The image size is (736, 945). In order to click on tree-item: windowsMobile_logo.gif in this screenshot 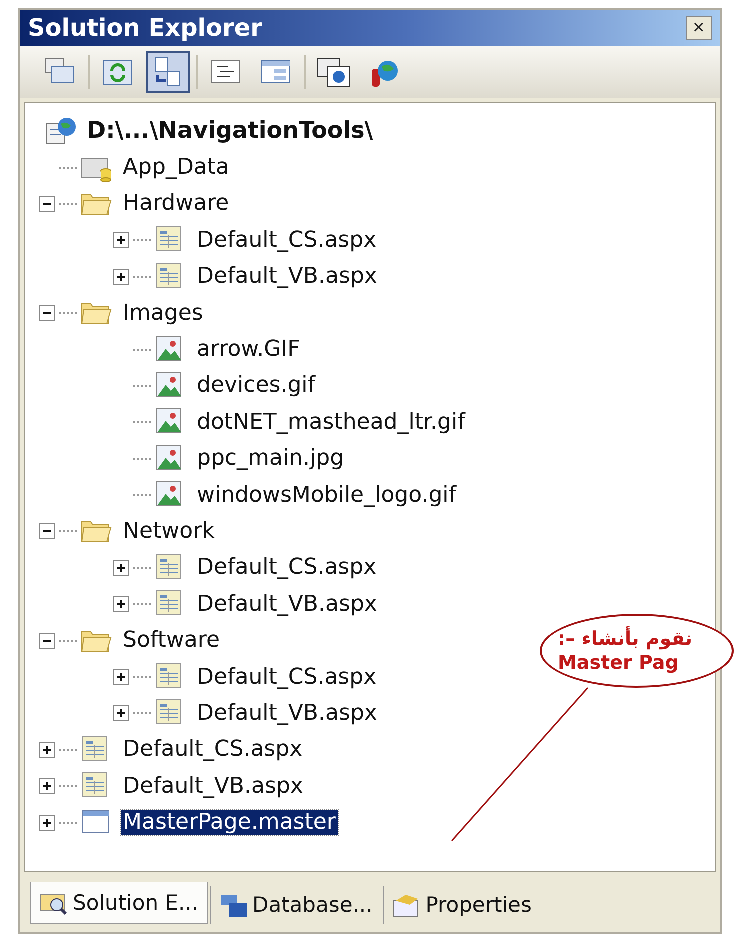, I will do `click(327, 495)`.